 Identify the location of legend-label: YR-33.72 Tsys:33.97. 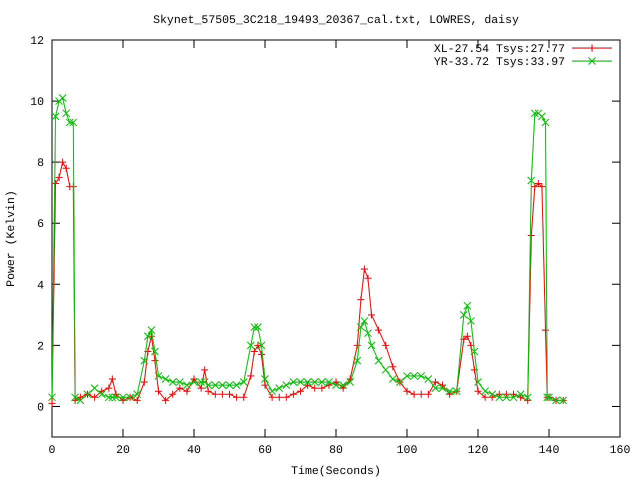
(499, 62).